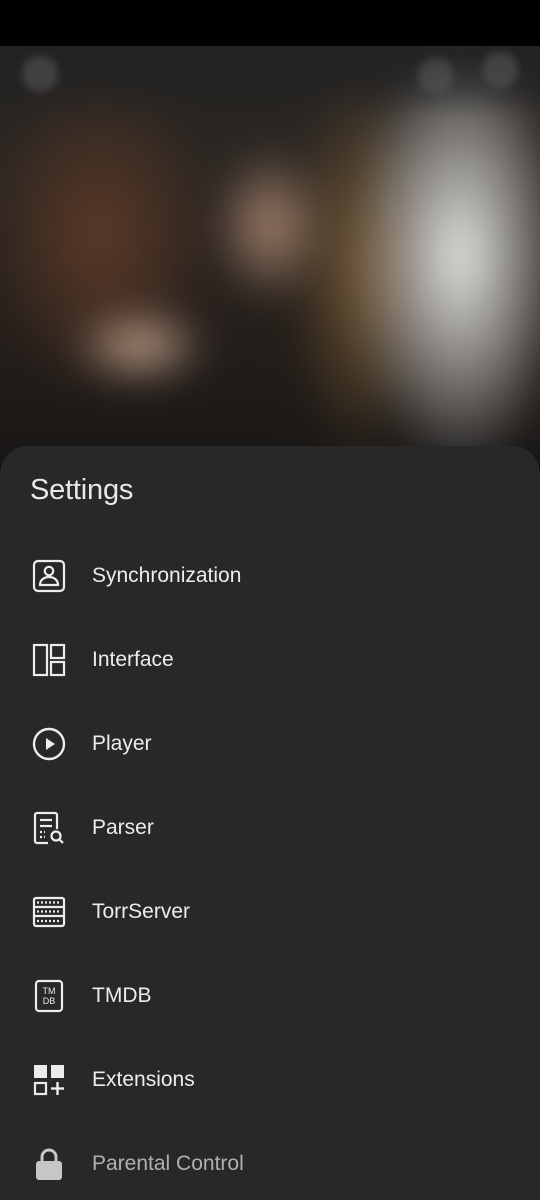 Image resolution: width=540 pixels, height=1200 pixels. I want to click on menu-item-label: TorrServer, so click(141, 911).